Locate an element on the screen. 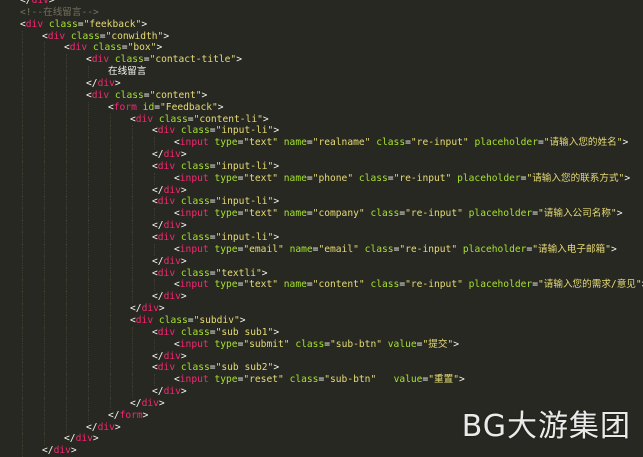  code-attr-value: "text" is located at coordinates (260, 214).